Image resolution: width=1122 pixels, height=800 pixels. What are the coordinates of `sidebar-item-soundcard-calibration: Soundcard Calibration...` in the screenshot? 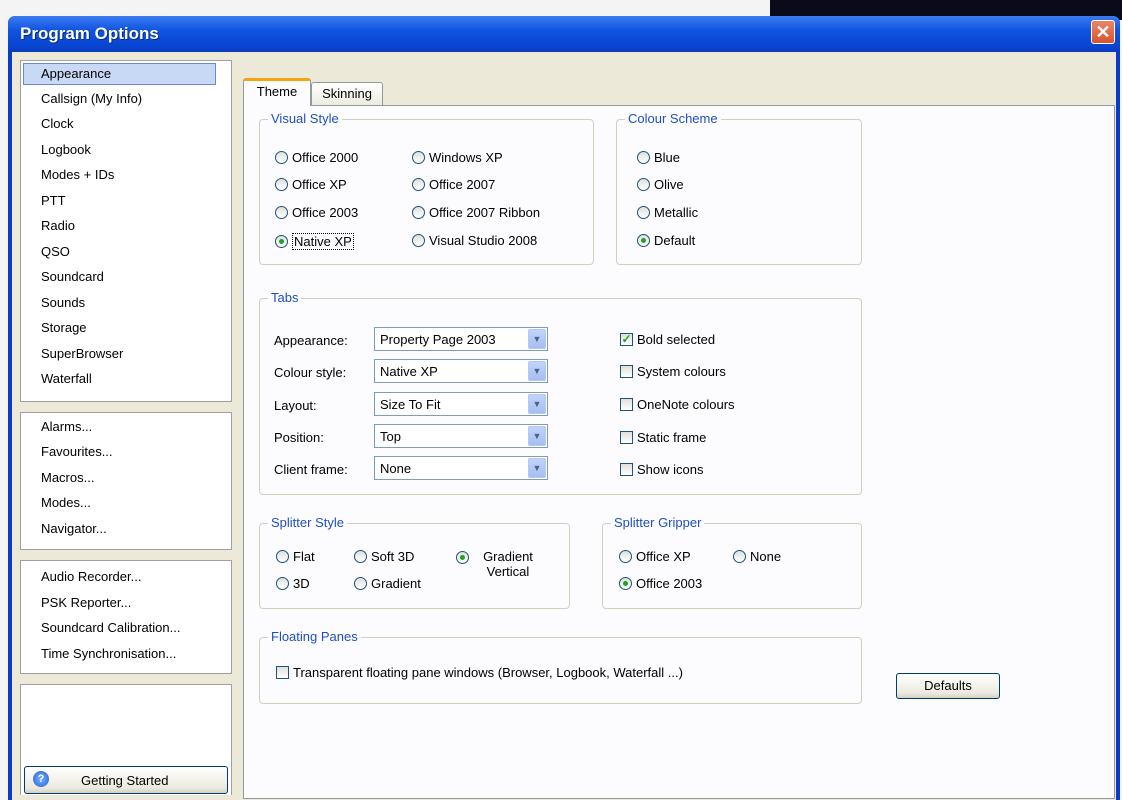 It's located at (110, 627).